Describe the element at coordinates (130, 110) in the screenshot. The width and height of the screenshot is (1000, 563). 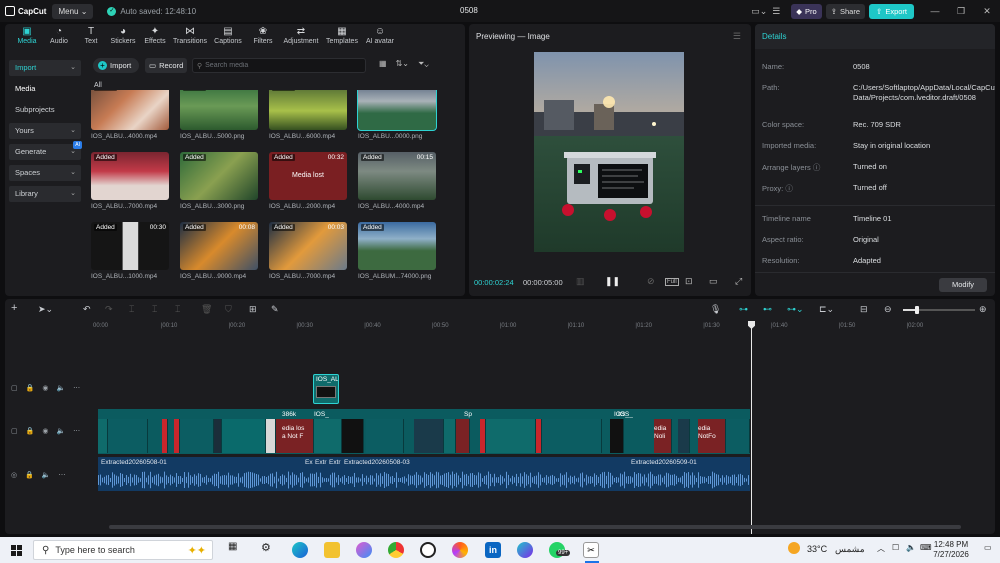
I see `media-thumbnail: Added 00:06` at that location.